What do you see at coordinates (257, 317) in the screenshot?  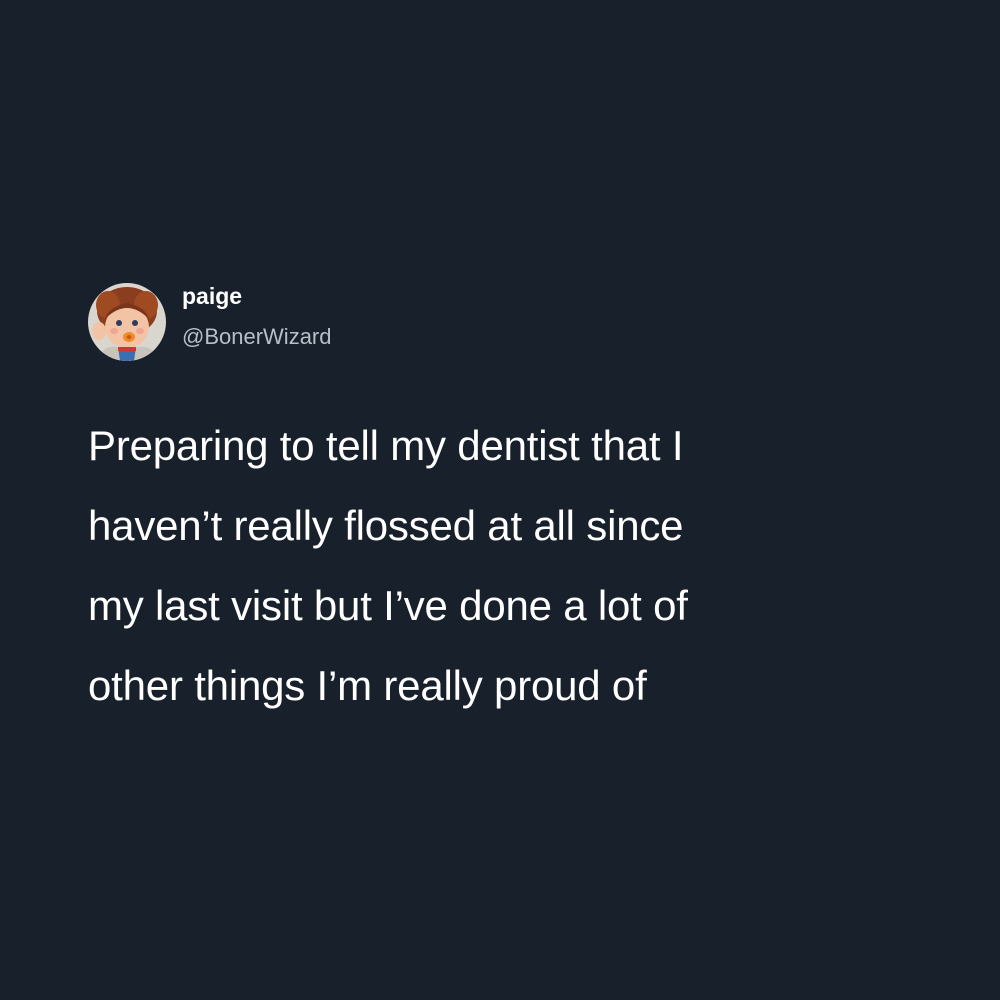 I see `author-names: paige @BonerWizard` at bounding box center [257, 317].